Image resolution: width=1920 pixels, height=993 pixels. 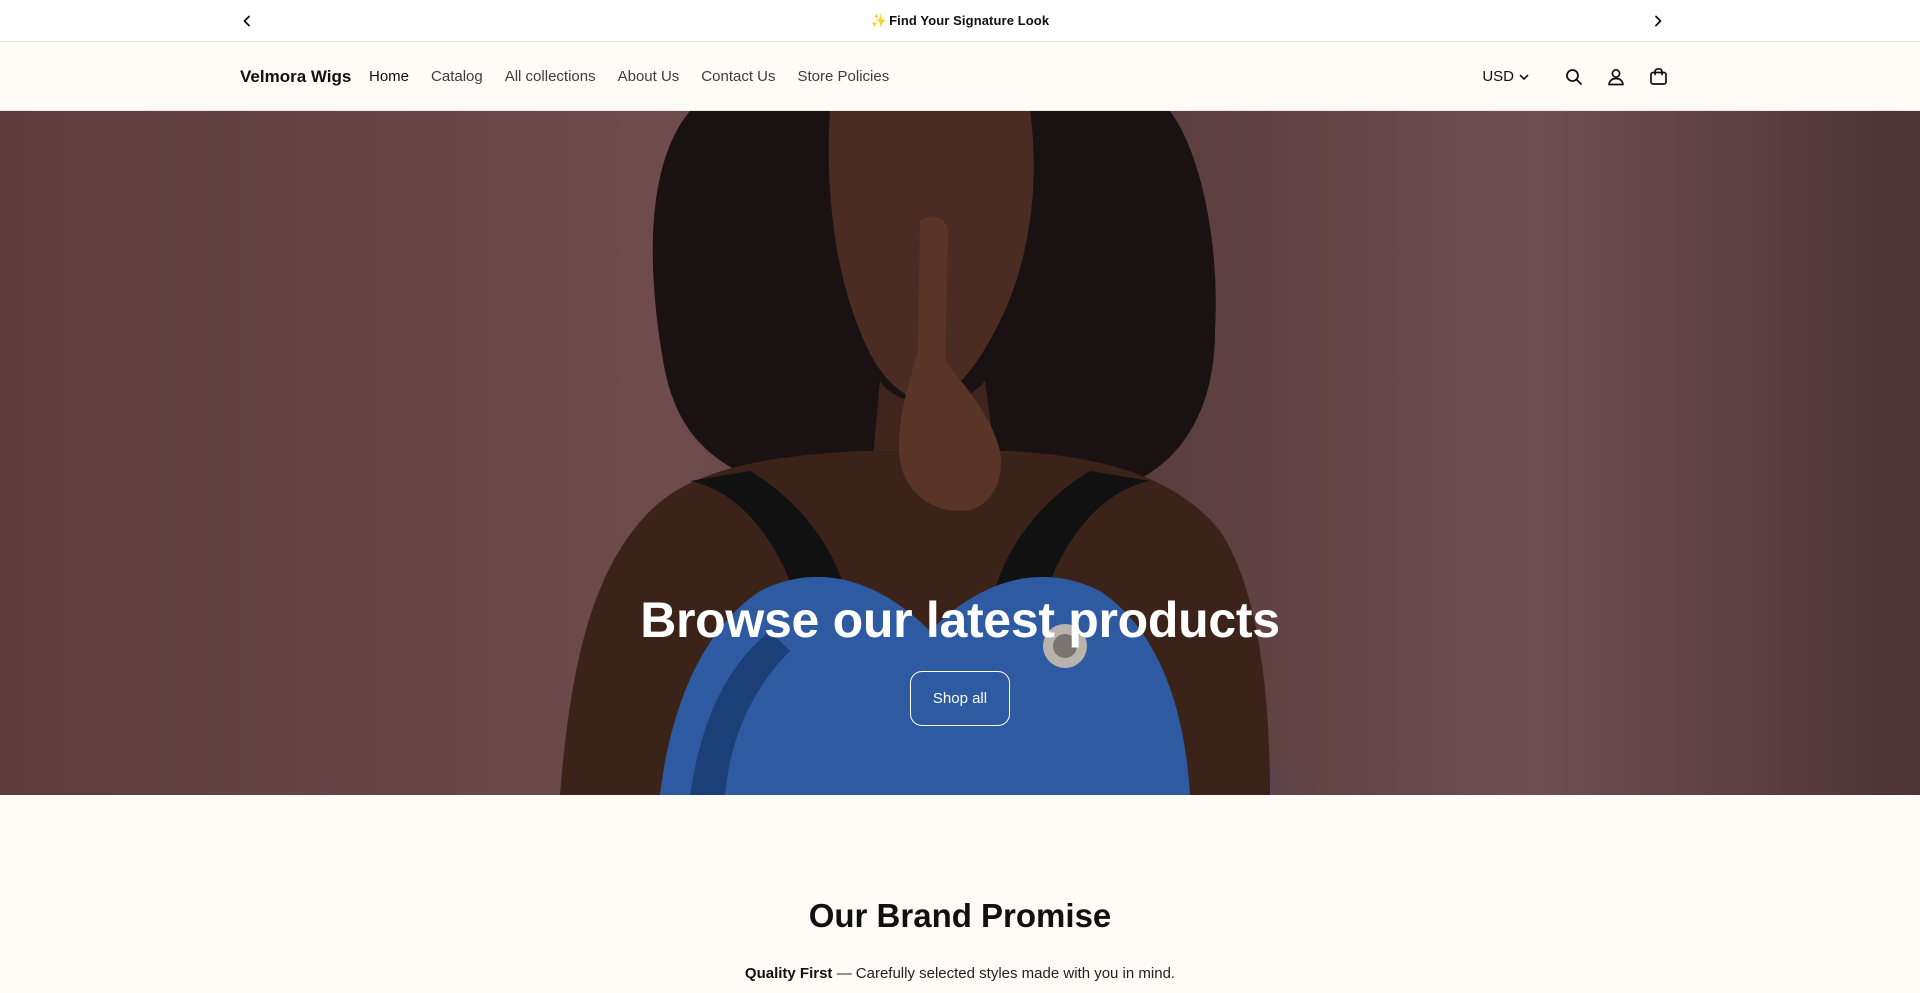 I want to click on header-utilities: USD, so click(x=1577, y=76).